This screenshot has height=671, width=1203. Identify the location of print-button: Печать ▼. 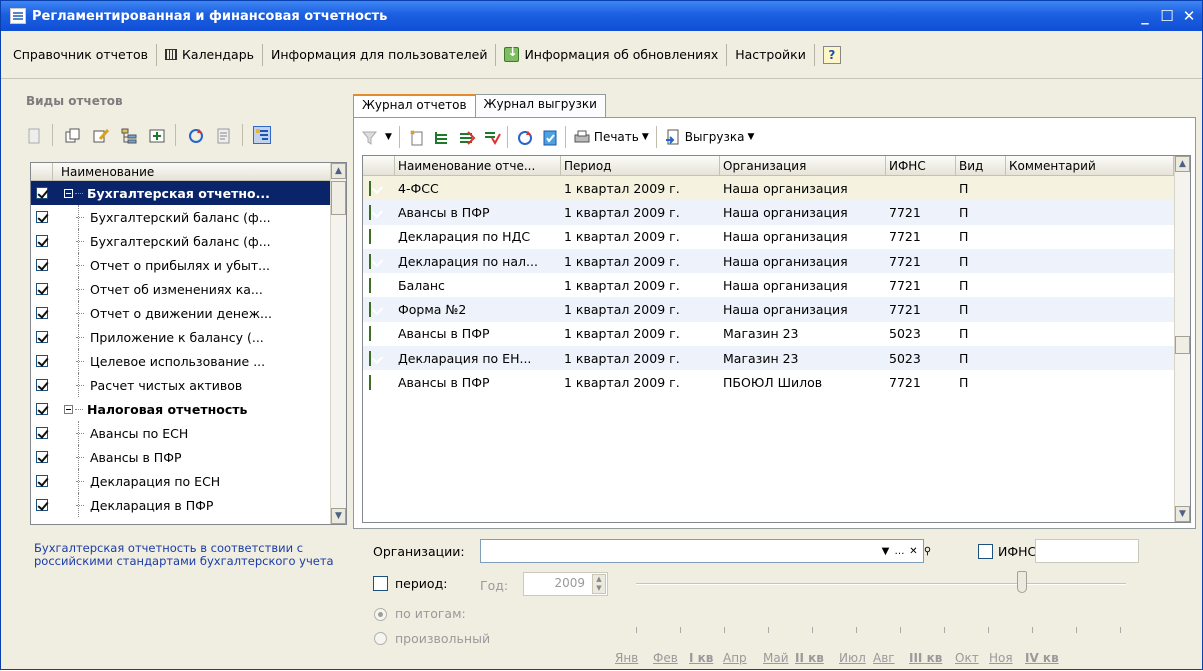
(611, 137).